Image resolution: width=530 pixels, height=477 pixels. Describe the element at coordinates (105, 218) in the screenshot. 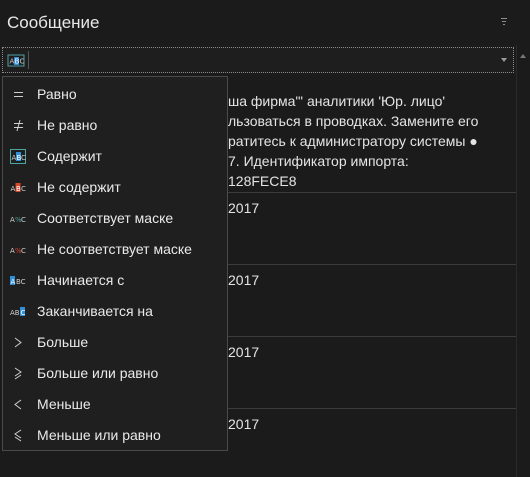

I see `menu-item-label: Соответствует маске` at that location.